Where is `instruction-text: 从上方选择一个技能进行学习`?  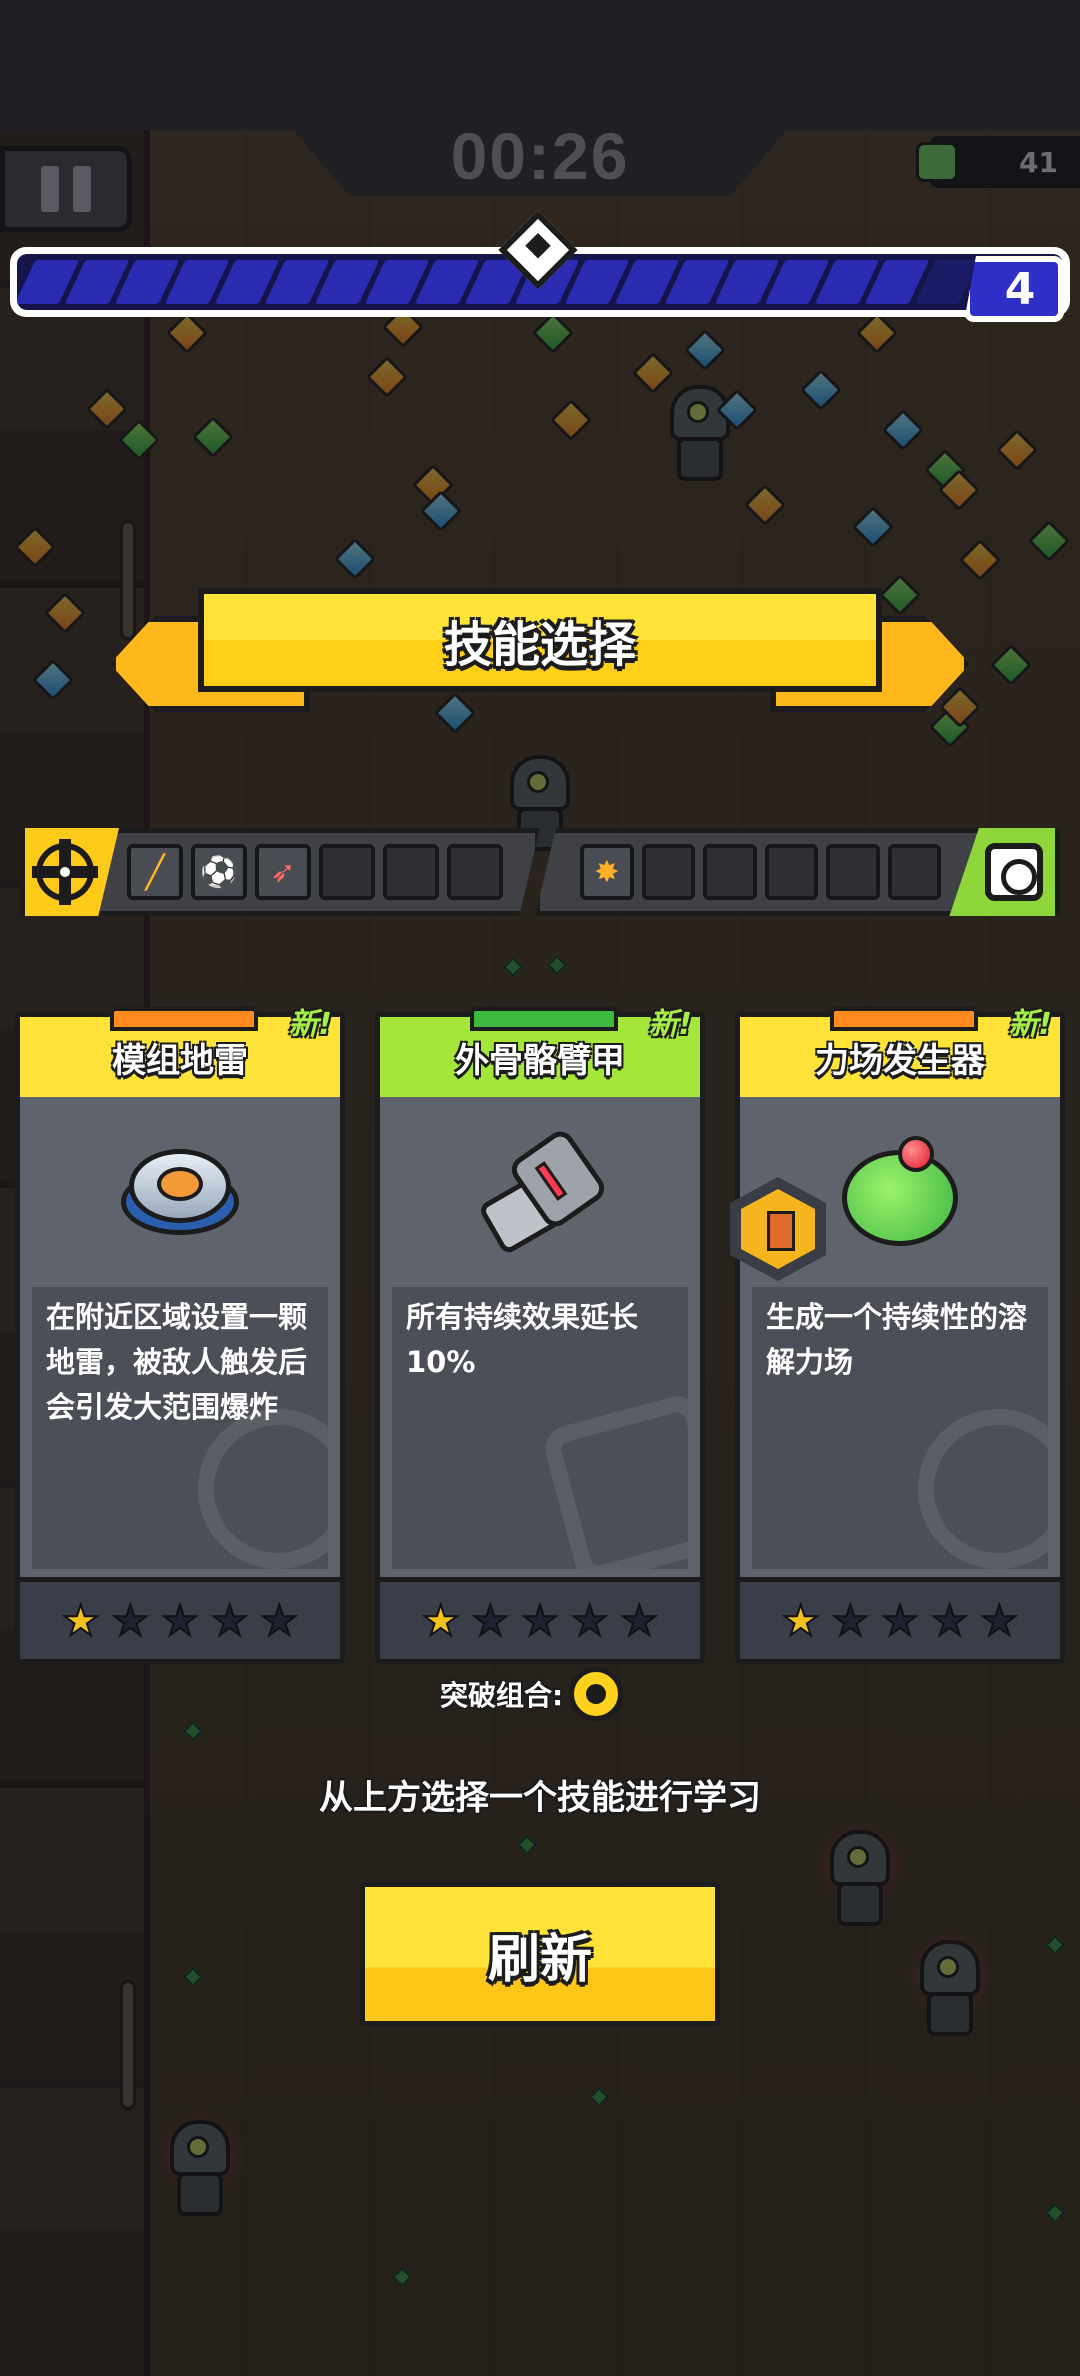 instruction-text: 从上方选择一个技能进行学习 is located at coordinates (540, 1798).